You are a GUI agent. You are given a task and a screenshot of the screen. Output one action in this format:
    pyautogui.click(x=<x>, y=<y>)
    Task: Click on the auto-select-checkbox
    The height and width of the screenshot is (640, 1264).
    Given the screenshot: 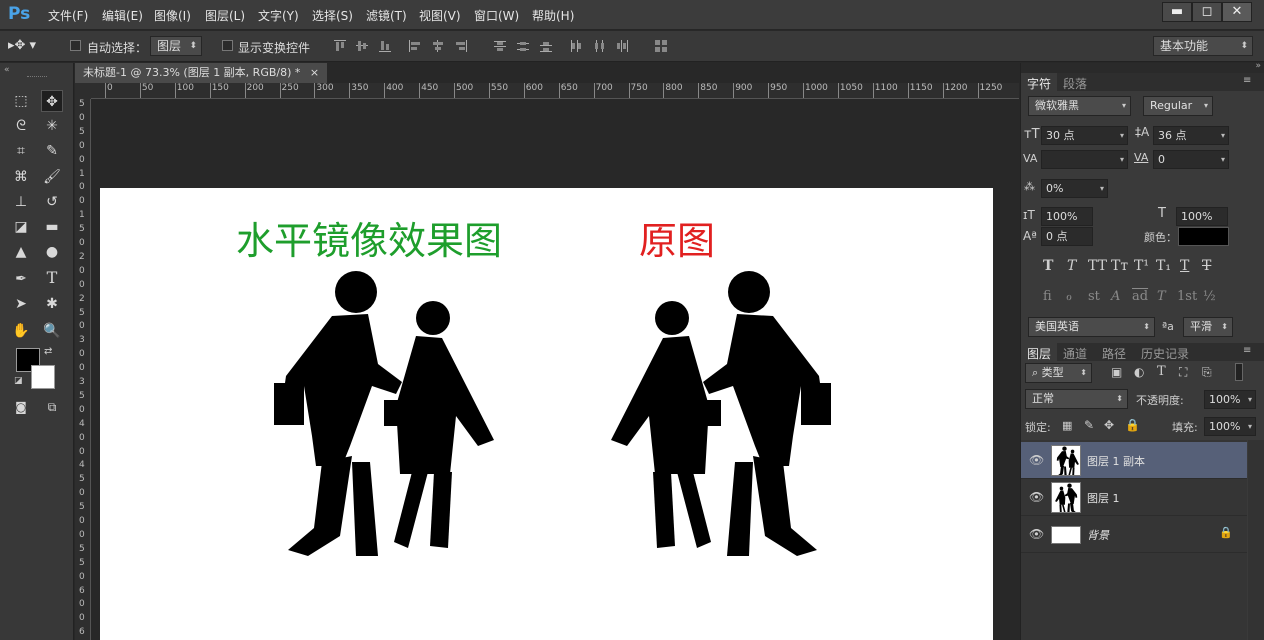 What is the action you would take?
    pyautogui.click(x=75, y=45)
    